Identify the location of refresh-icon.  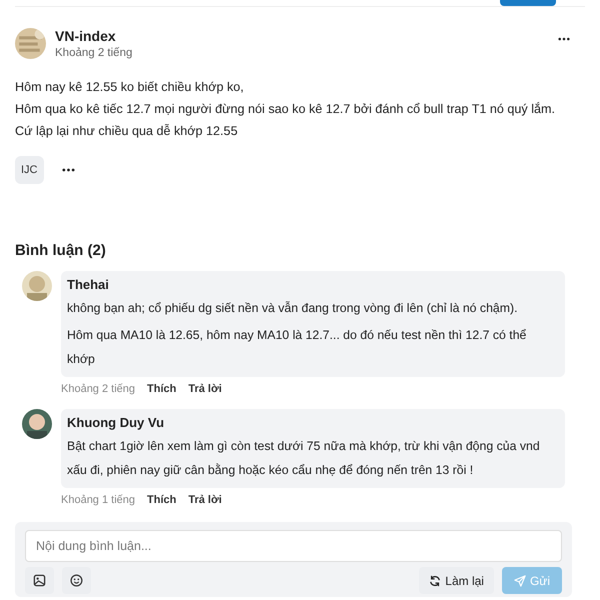
(435, 580).